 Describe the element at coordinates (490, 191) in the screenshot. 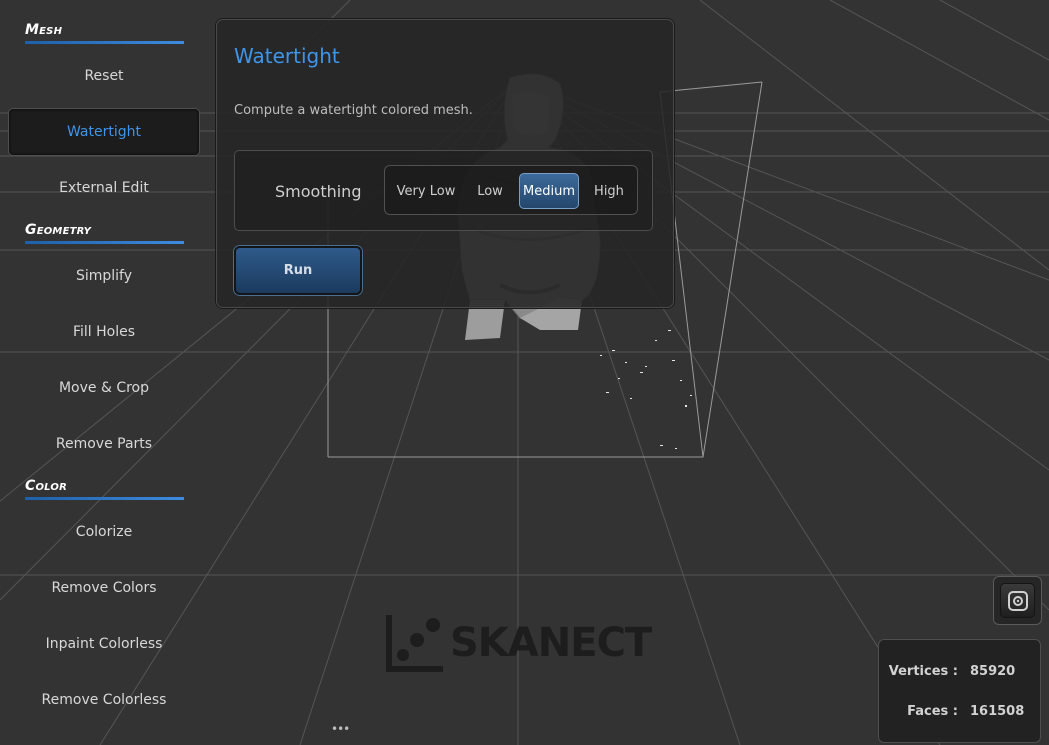

I see `smoothing-option-low: Low` at that location.